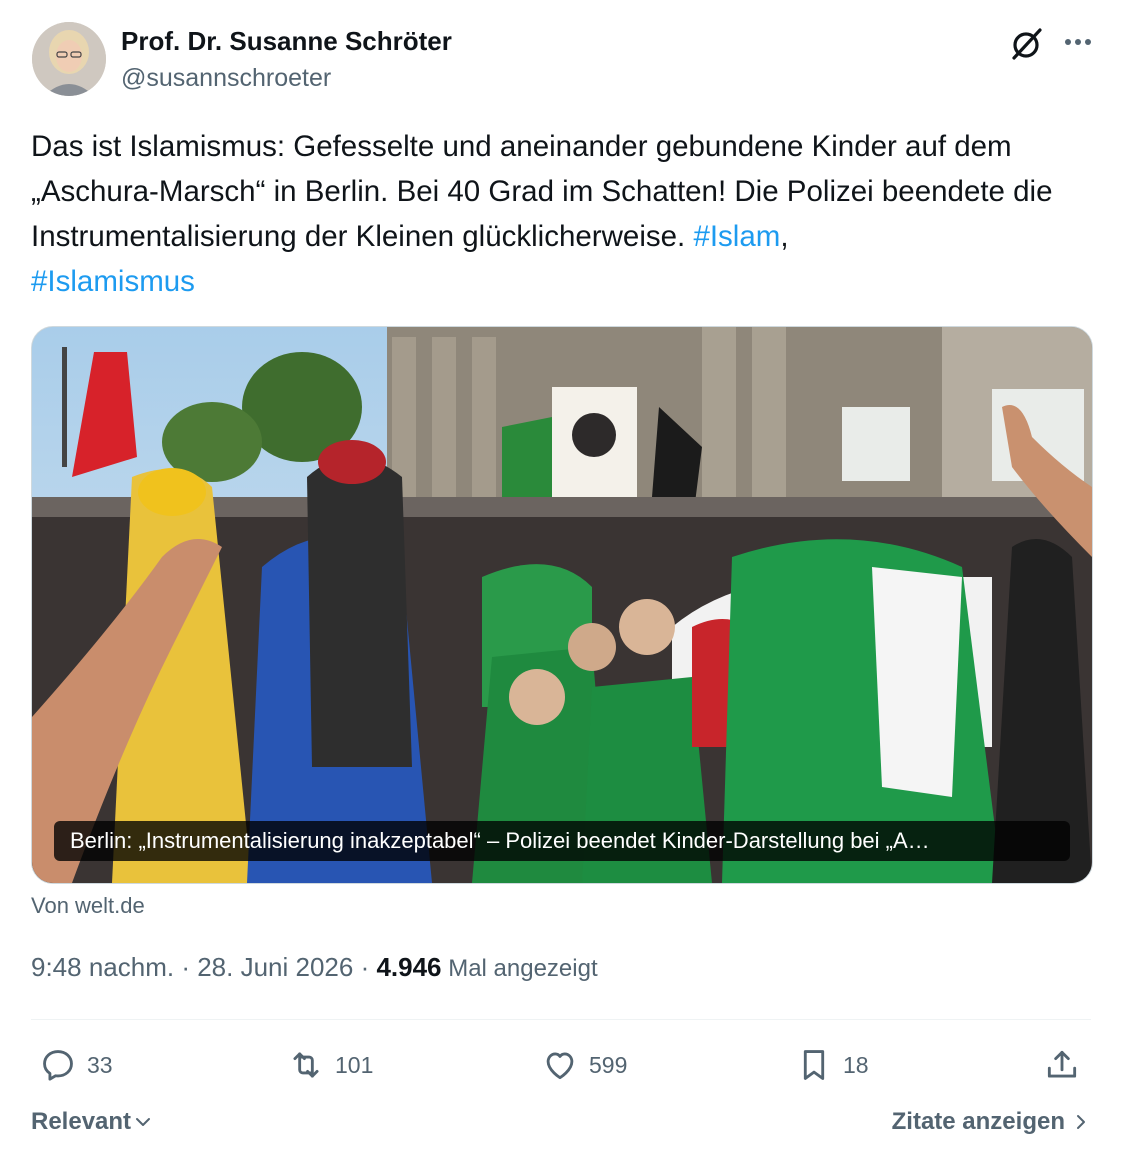  Describe the element at coordinates (856, 1064) in the screenshot. I see `bookmark-count: 18` at that location.